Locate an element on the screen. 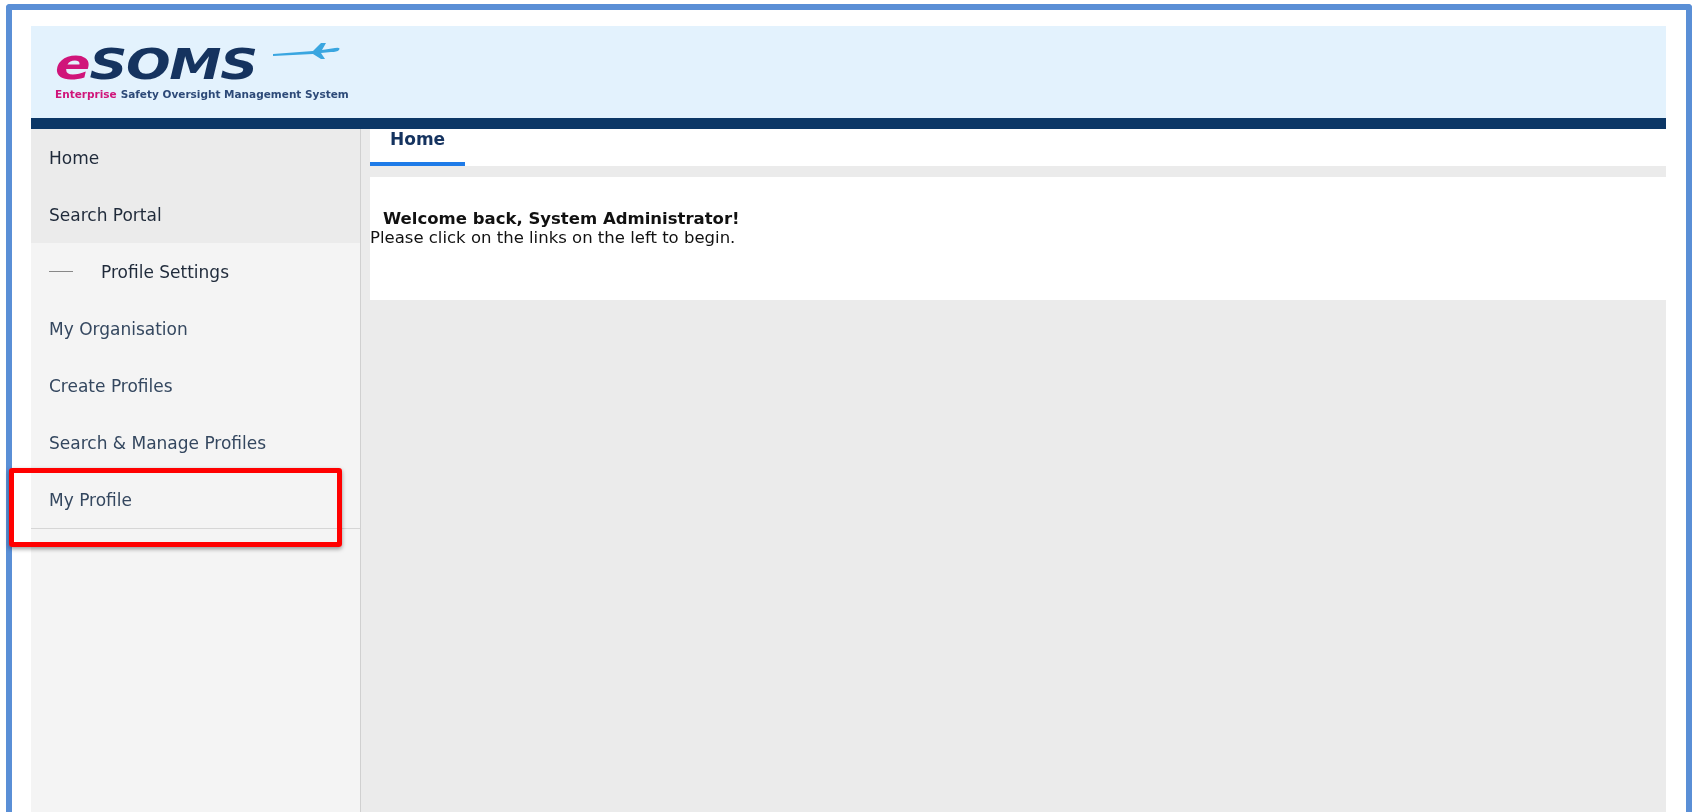 The image size is (1698, 812). logo-tagline-lead: Enterprise is located at coordinates (86, 94).